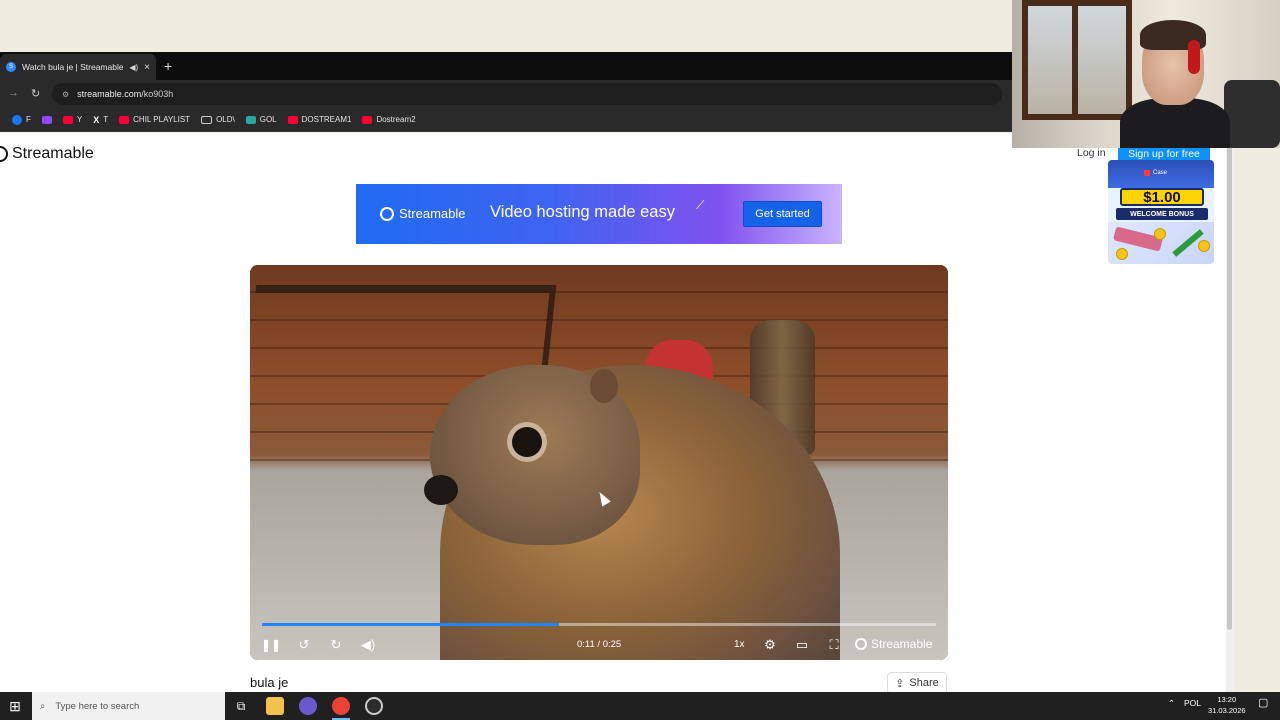 Image resolution: width=1280 pixels, height=720 pixels. What do you see at coordinates (162, 119) in the screenshot?
I see `bookmark-label: CHIL PLAYLIST` at bounding box center [162, 119].